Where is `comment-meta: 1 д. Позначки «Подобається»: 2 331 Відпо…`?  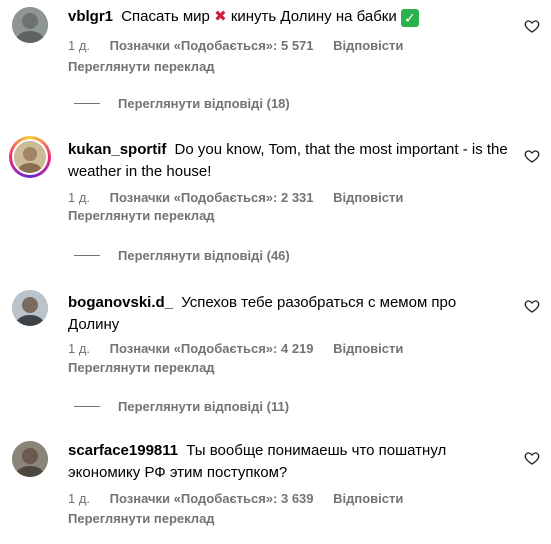
comment-meta: 1 д. Позначки «Подобається»: 2 331 Відпо… is located at coordinates (243, 197).